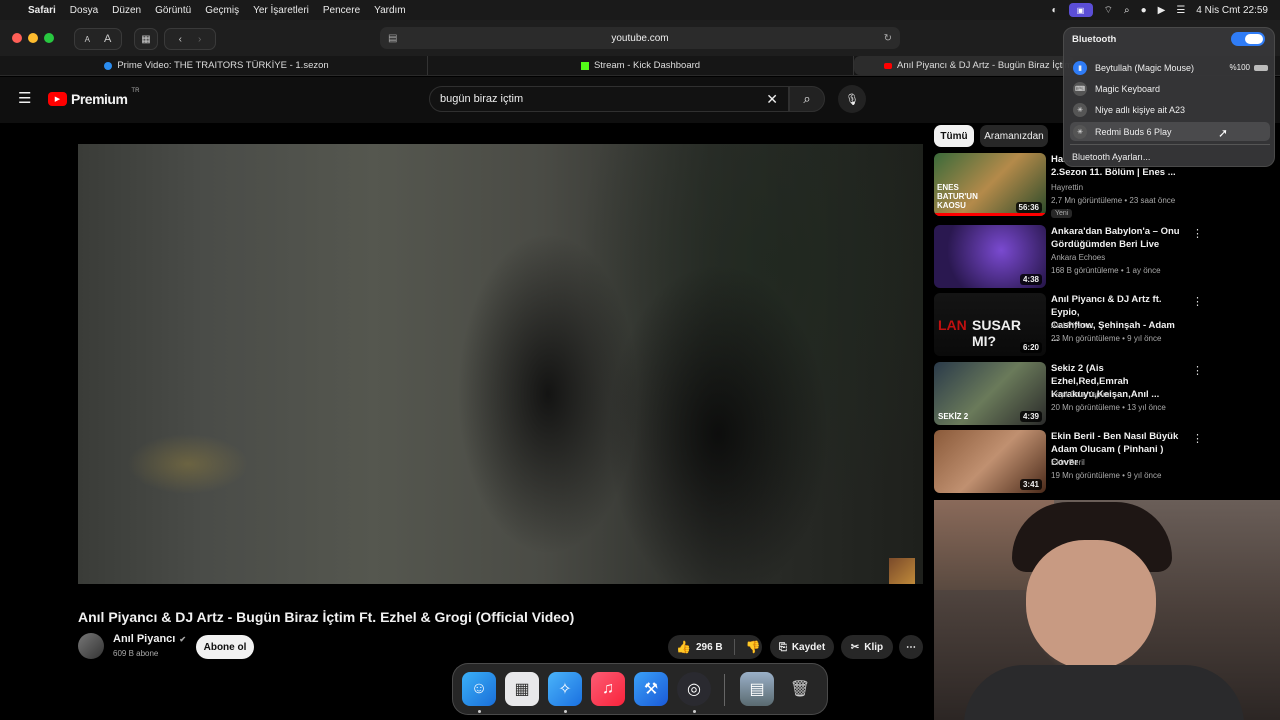 This screenshot has height=720, width=1280. What do you see at coordinates (135, 91) in the screenshot?
I see `region-code: TR` at bounding box center [135, 91].